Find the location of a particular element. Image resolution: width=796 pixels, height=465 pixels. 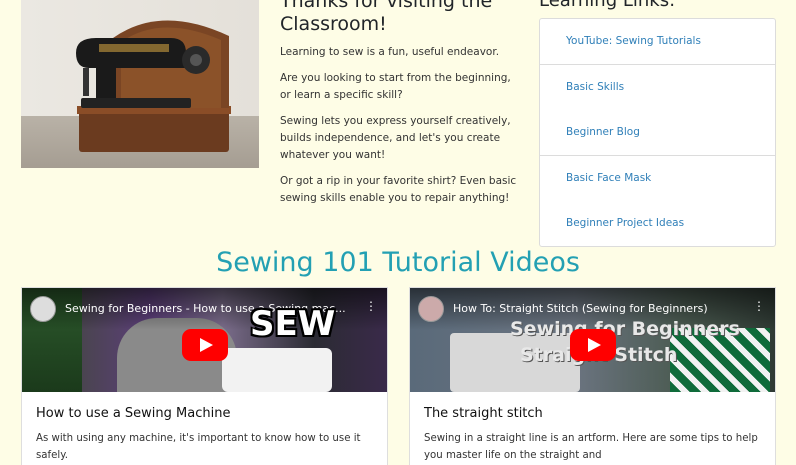

sewing-machine-illustration is located at coordinates (153, 86).